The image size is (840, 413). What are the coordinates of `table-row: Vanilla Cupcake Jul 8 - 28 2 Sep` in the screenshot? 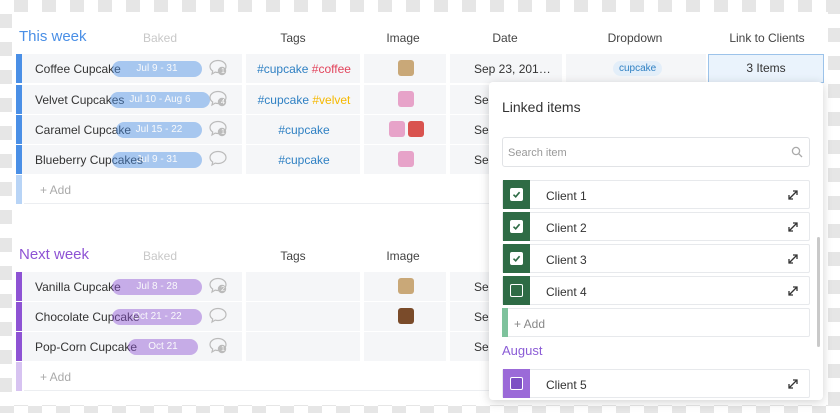 It's located at (256, 286).